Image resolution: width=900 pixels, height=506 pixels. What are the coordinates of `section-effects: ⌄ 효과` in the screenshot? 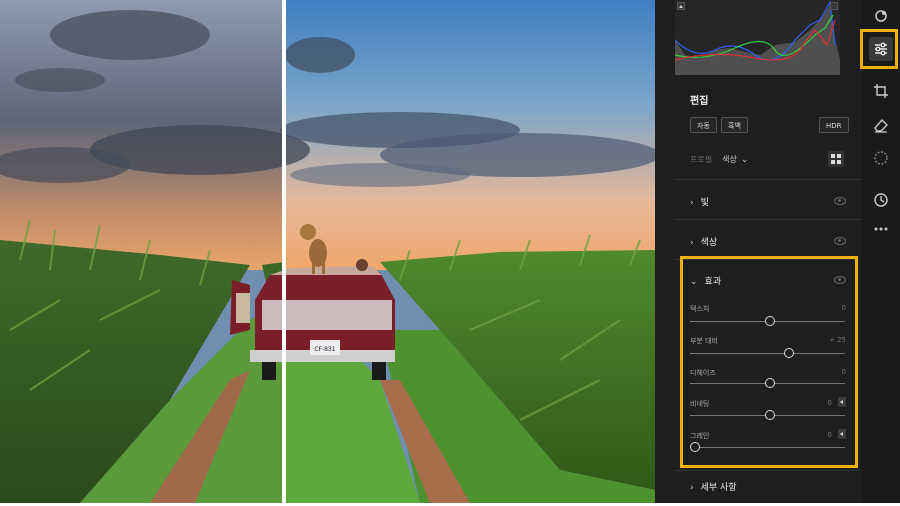 It's located at (705, 280).